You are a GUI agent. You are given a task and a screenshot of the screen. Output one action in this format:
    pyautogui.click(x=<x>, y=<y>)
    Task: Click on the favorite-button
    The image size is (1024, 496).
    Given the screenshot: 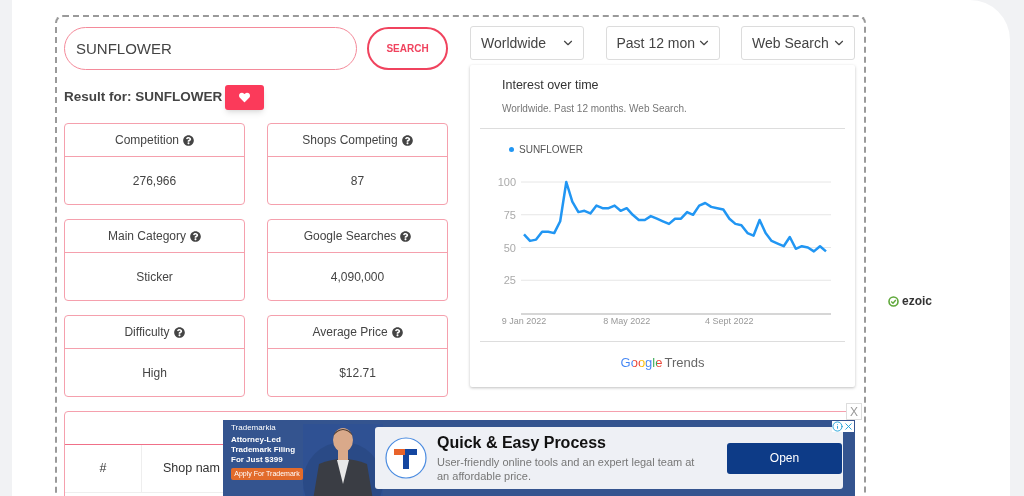 What is the action you would take?
    pyautogui.click(x=245, y=97)
    